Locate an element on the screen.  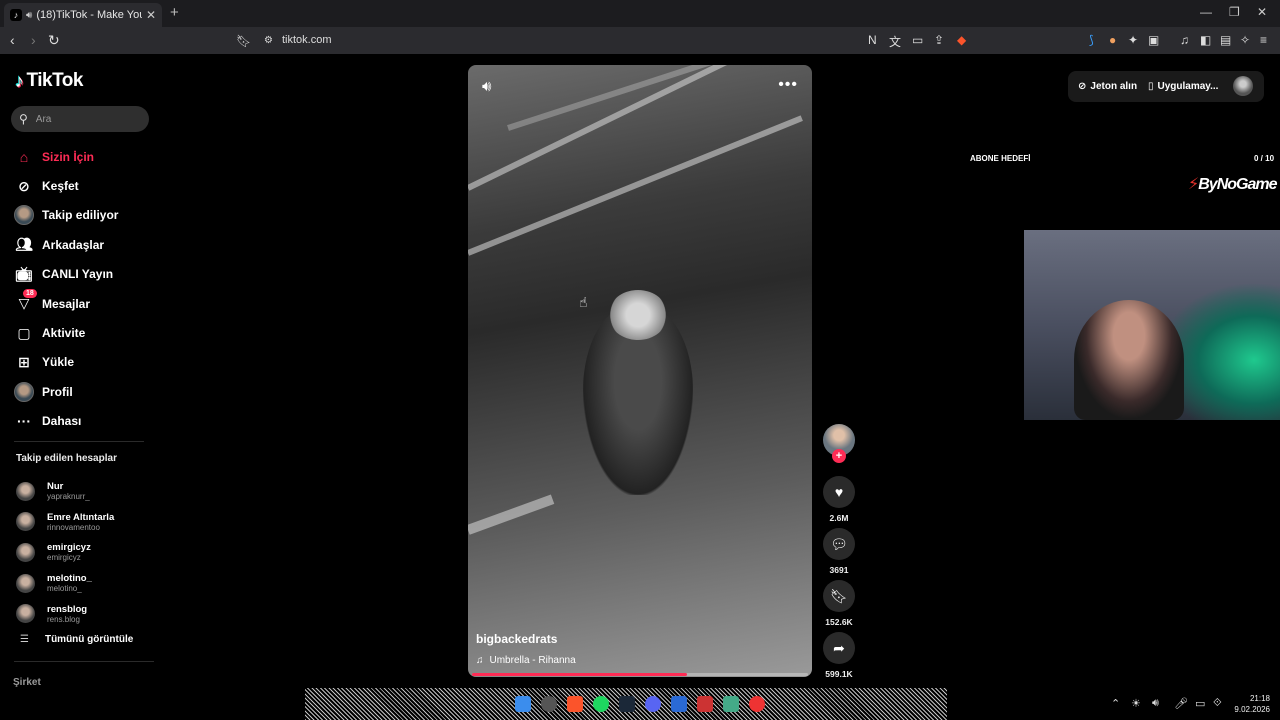
forward-icon: › is located at coordinates (33, 40).